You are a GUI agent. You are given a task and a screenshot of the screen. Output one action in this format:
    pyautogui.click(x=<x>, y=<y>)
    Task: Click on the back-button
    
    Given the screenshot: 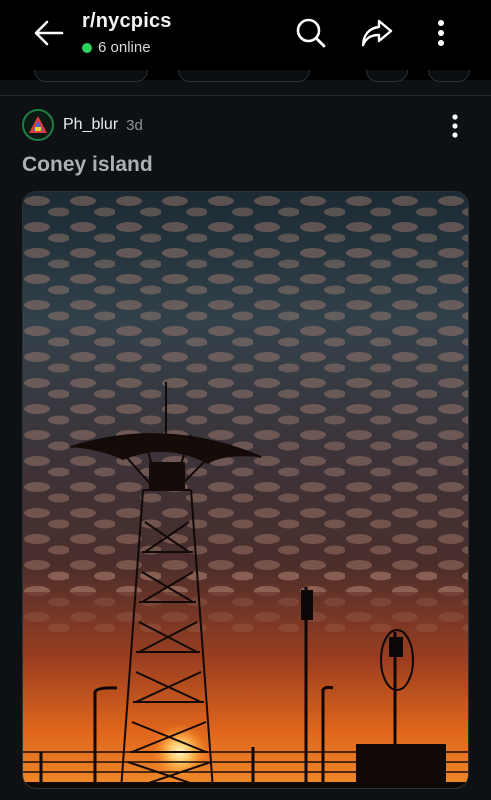 What is the action you would take?
    pyautogui.click(x=49, y=33)
    